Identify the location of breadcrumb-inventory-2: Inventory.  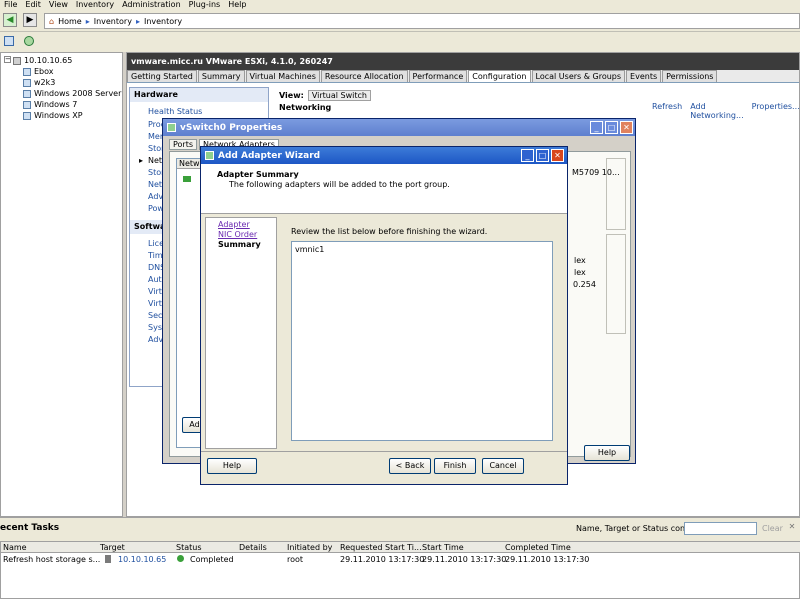
(163, 21).